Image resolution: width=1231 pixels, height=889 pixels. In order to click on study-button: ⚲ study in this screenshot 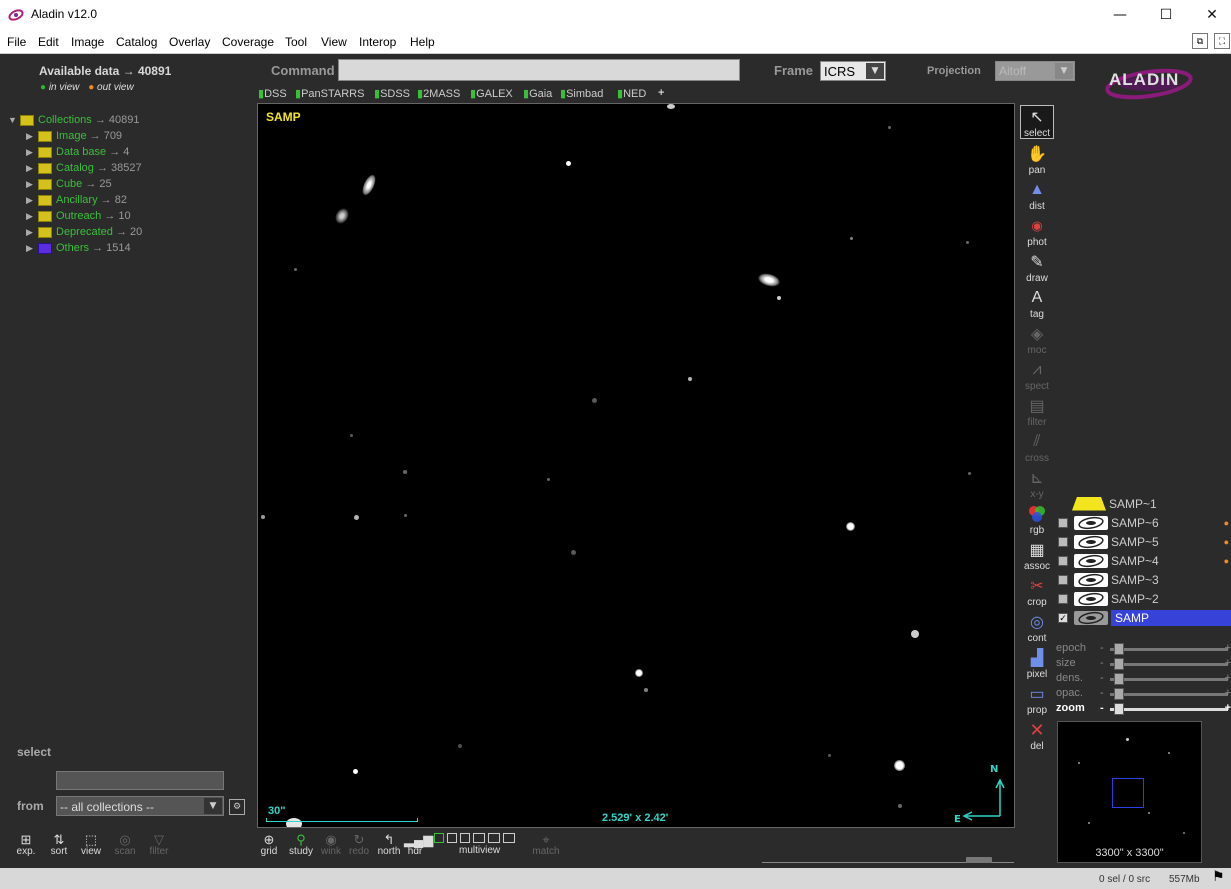, I will do `click(301, 844)`.